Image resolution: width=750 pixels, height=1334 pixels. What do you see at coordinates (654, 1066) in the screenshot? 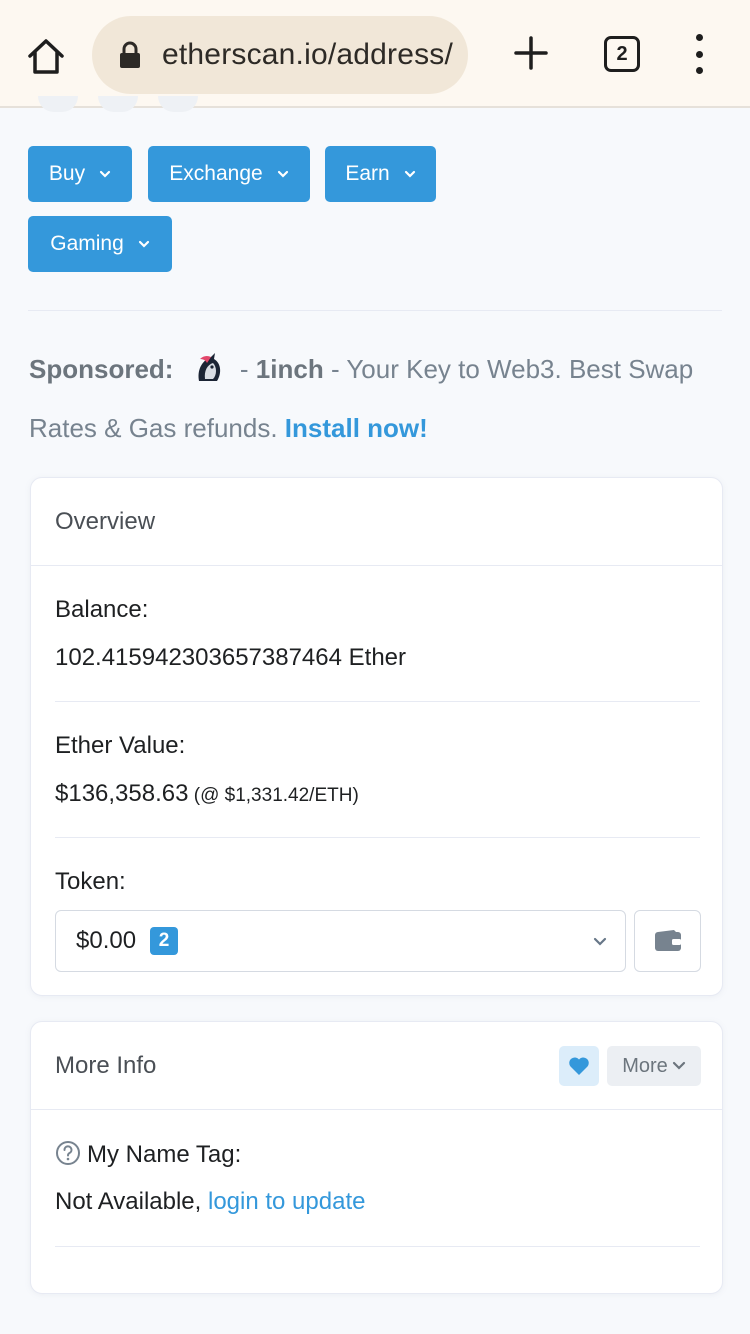
I see `more-dropdown-button: More` at bounding box center [654, 1066].